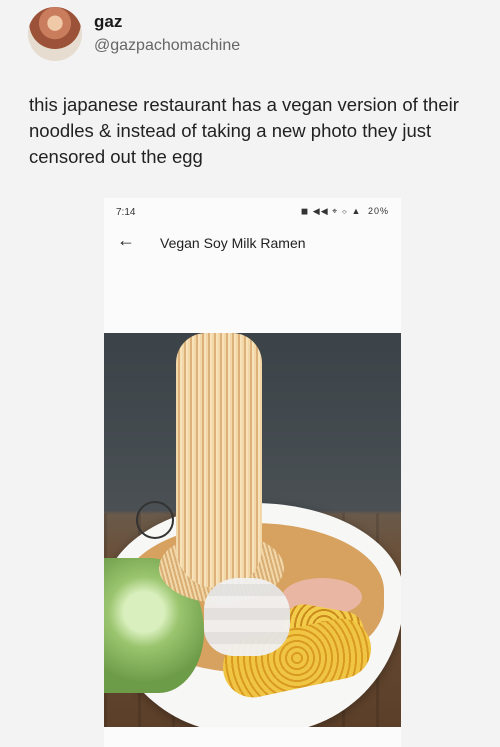  I want to click on battery-level: 20%, so click(378, 211).